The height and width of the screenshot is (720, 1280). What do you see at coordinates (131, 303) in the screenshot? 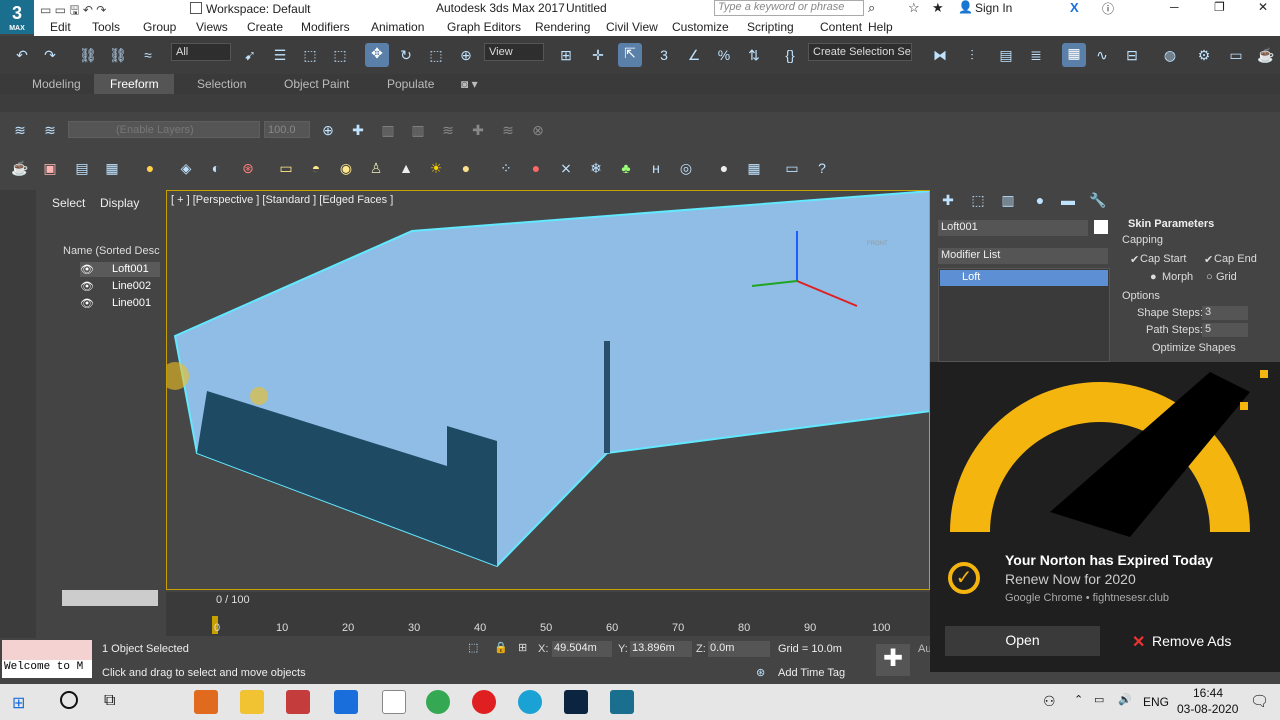
I see `list-item: Line001` at bounding box center [131, 303].